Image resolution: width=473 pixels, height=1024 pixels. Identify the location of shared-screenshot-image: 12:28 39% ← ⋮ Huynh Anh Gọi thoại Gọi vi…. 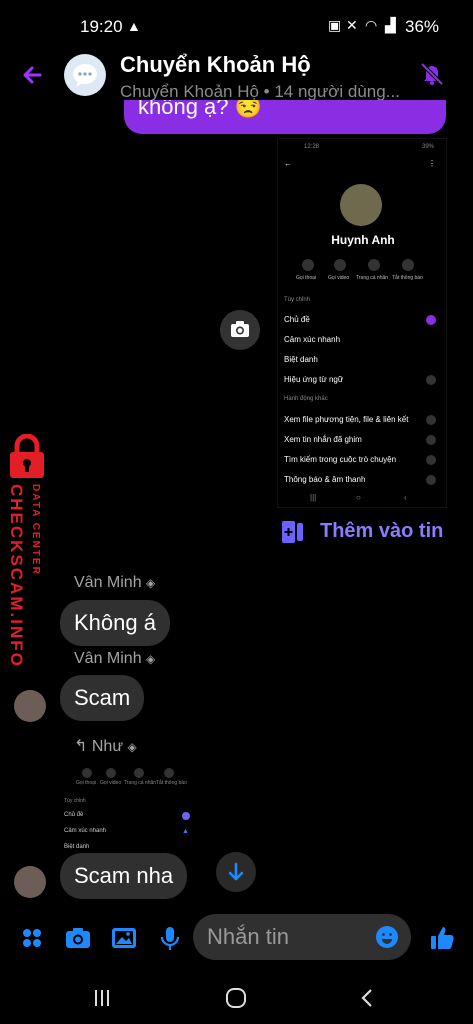
(362, 323).